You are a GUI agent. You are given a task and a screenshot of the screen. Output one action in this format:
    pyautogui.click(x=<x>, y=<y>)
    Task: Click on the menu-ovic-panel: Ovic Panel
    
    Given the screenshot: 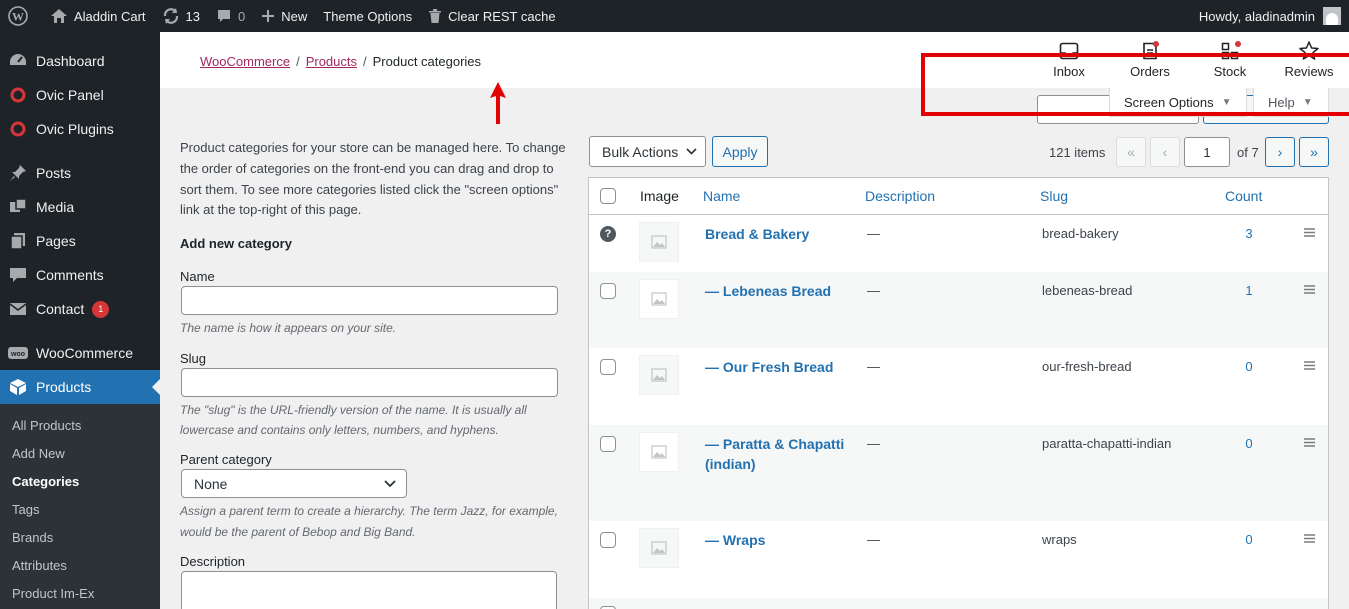 What is the action you would take?
    pyautogui.click(x=80, y=95)
    